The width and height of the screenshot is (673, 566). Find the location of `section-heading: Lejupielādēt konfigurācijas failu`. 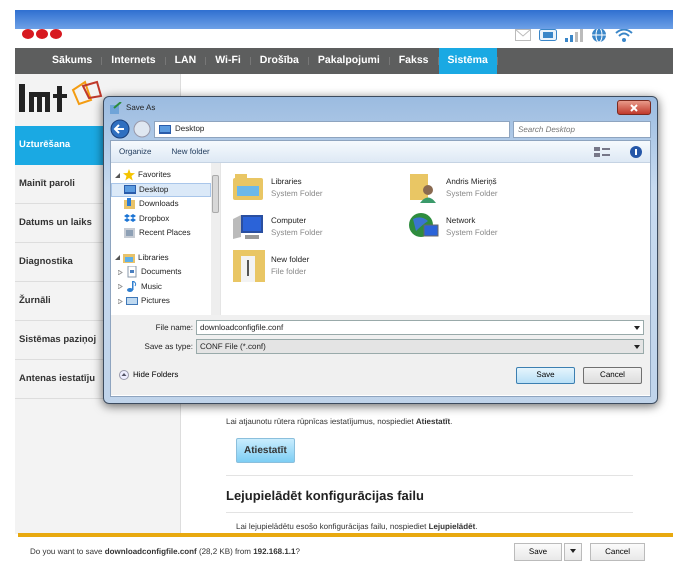

section-heading: Lejupielādēt konfigurācijas failu is located at coordinates (429, 493).